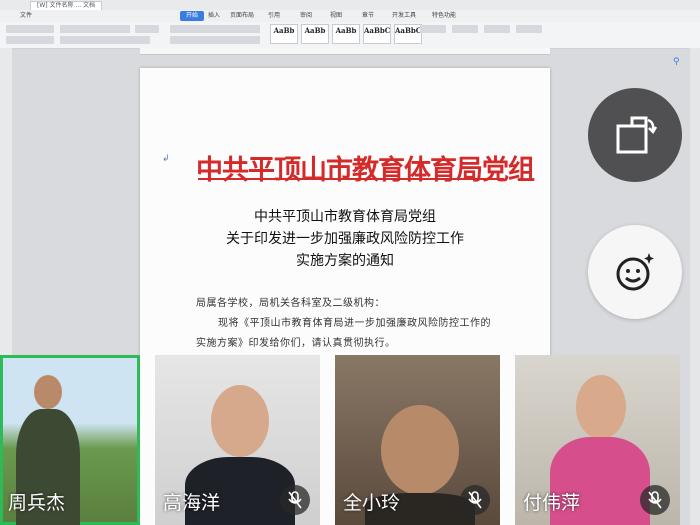 The height and width of the screenshot is (525, 700). I want to click on paragraph-buttons, so click(215, 29).